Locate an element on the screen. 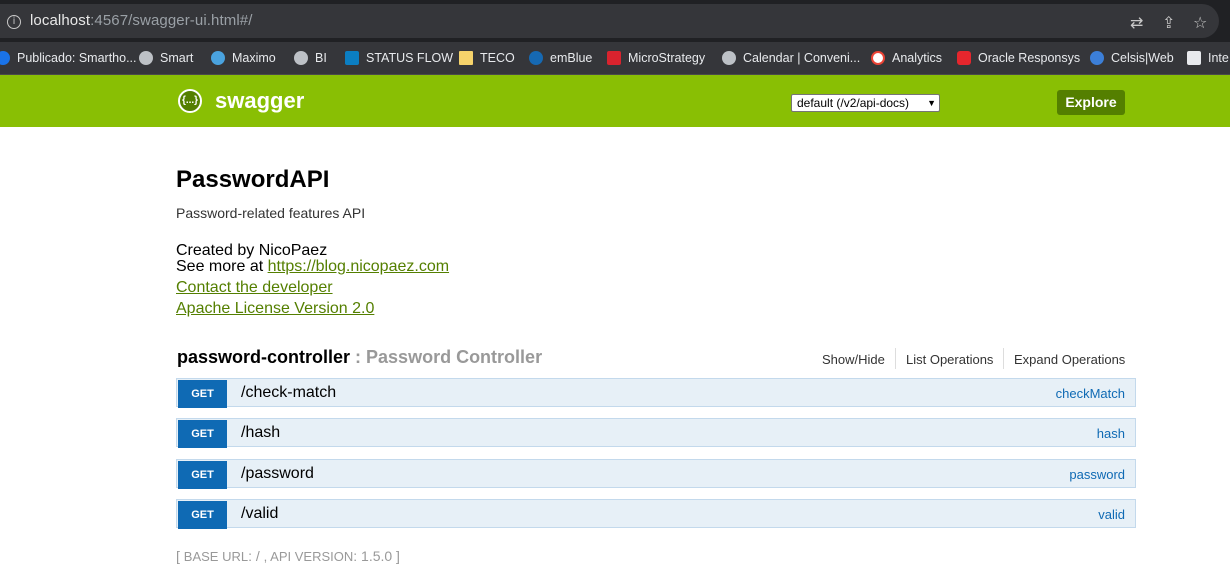  bookmark-label: STATUS FLOW is located at coordinates (410, 58).